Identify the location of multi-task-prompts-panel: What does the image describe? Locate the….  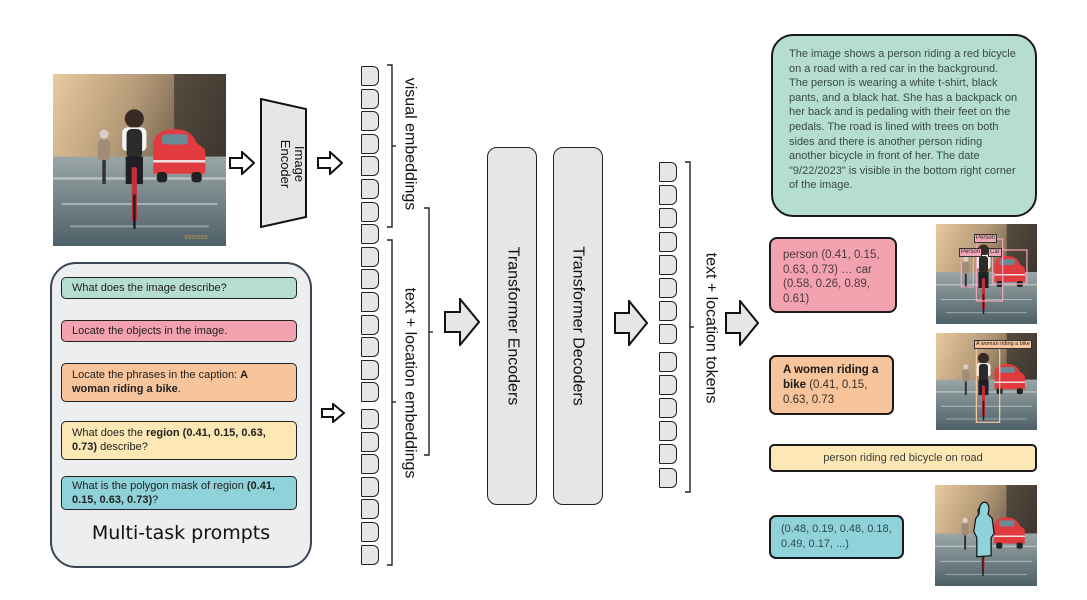
(181, 415).